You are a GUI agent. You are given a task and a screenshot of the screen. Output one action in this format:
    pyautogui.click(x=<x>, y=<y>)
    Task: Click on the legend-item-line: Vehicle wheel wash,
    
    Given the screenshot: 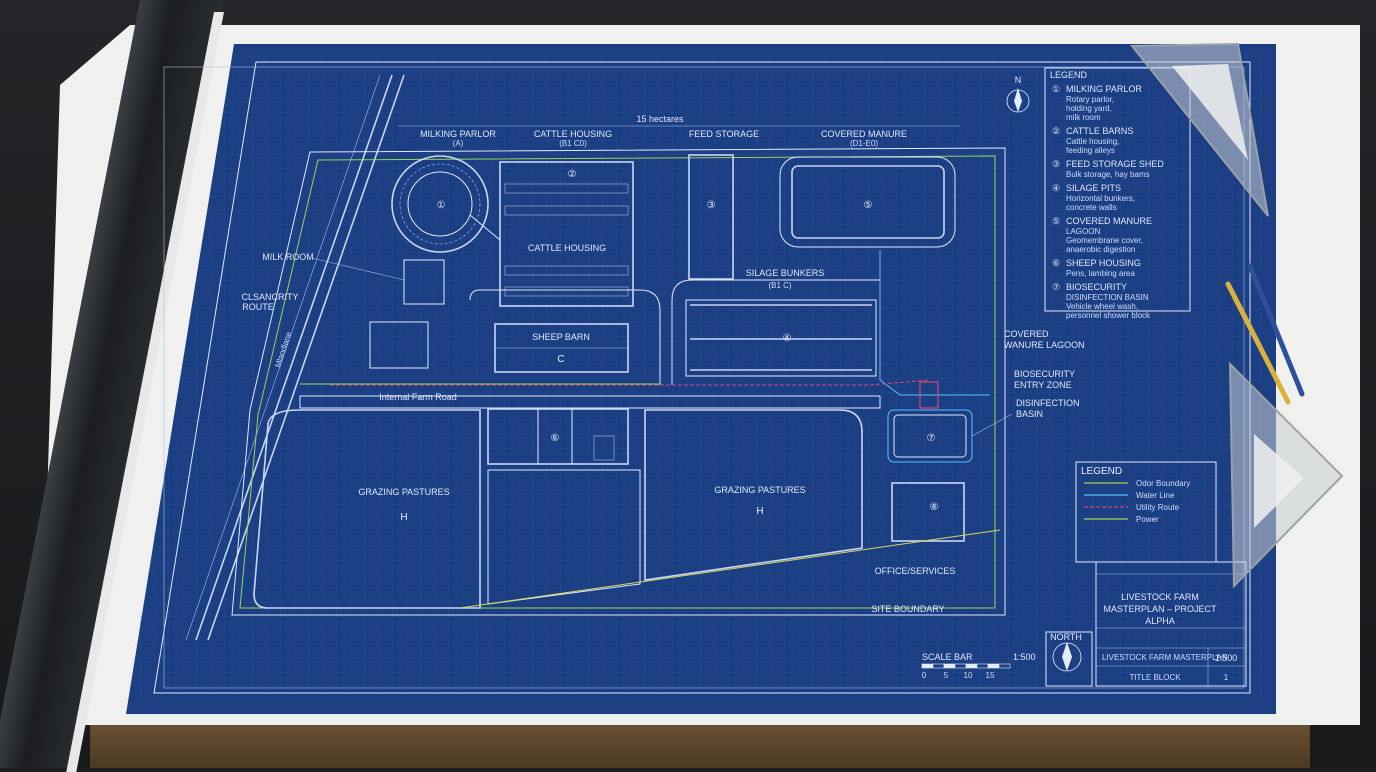 What is the action you would take?
    pyautogui.click(x=1102, y=306)
    